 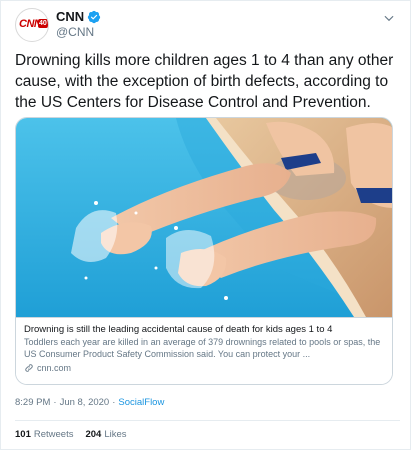 What do you see at coordinates (54, 368) in the screenshot?
I see `card-domain-text: cnn.com` at bounding box center [54, 368].